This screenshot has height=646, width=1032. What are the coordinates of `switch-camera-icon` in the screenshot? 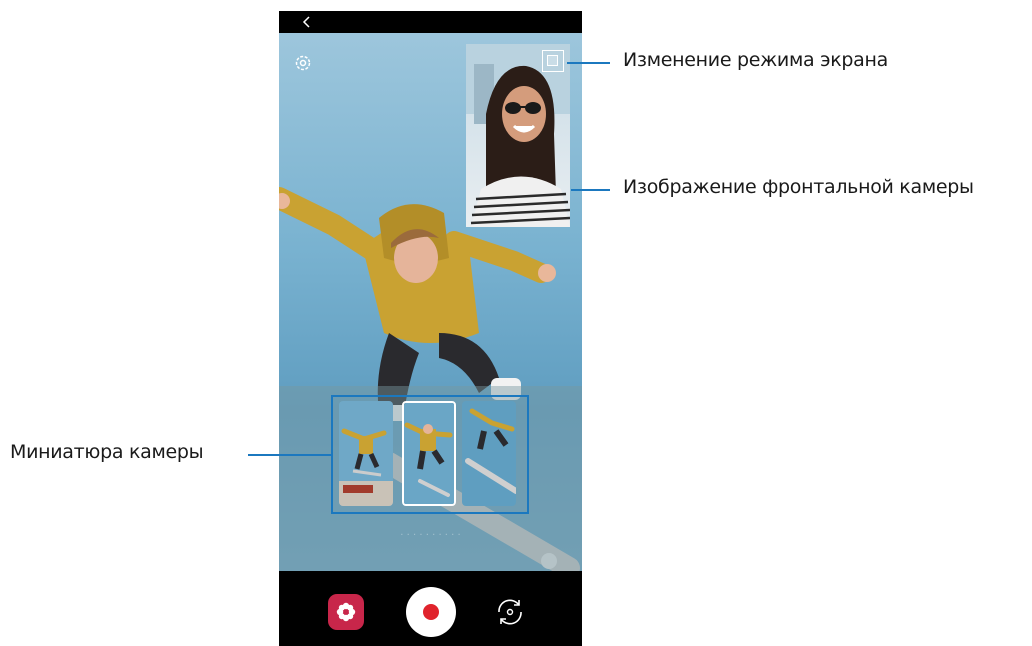 It's located at (510, 612).